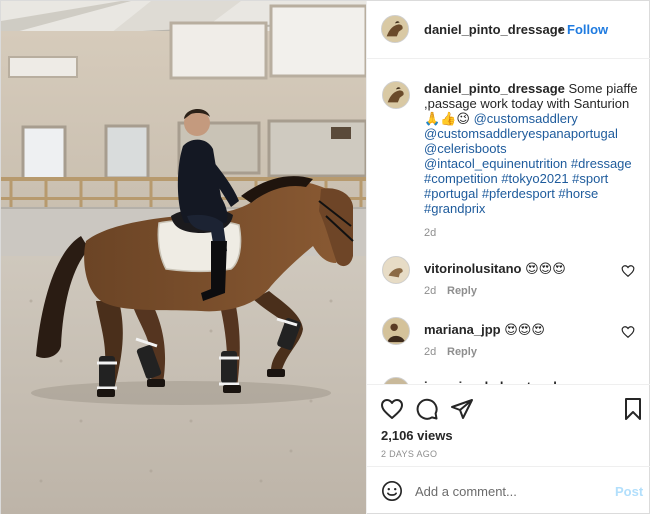 The width and height of the screenshot is (650, 514). I want to click on author-avatar, so click(395, 29).